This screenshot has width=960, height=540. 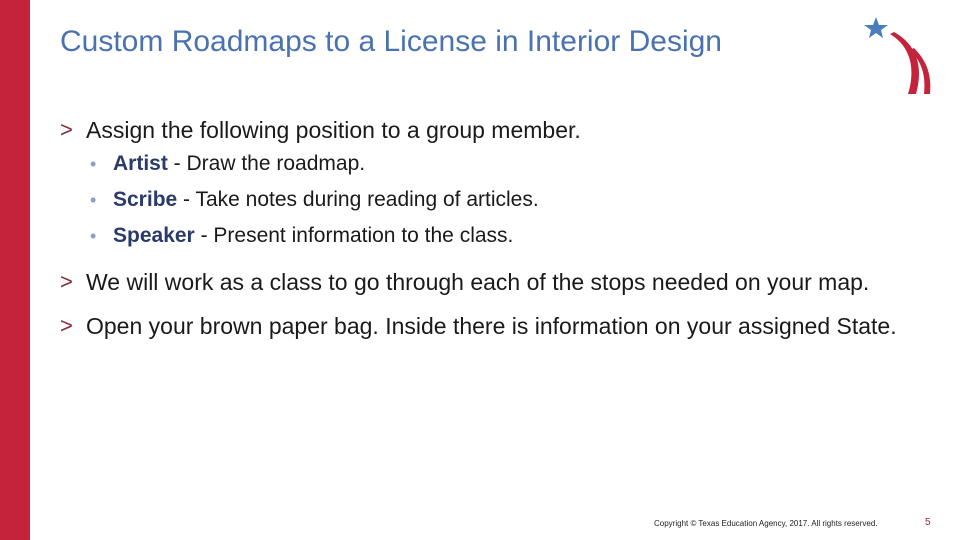 What do you see at coordinates (354, 235) in the screenshot?
I see `role-description: - Present information to the class.` at bounding box center [354, 235].